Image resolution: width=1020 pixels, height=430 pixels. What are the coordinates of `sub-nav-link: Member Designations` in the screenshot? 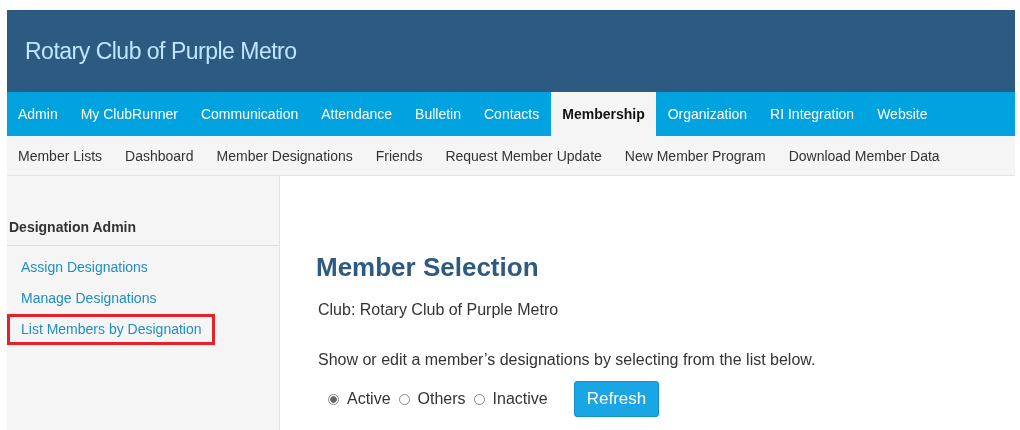 It's located at (284, 155).